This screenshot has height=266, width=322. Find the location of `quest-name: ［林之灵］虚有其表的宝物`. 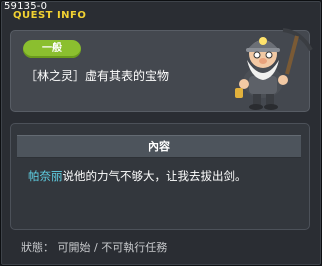

quest-name: ［林之灵］虚有其表的宝物 is located at coordinates (97, 76).